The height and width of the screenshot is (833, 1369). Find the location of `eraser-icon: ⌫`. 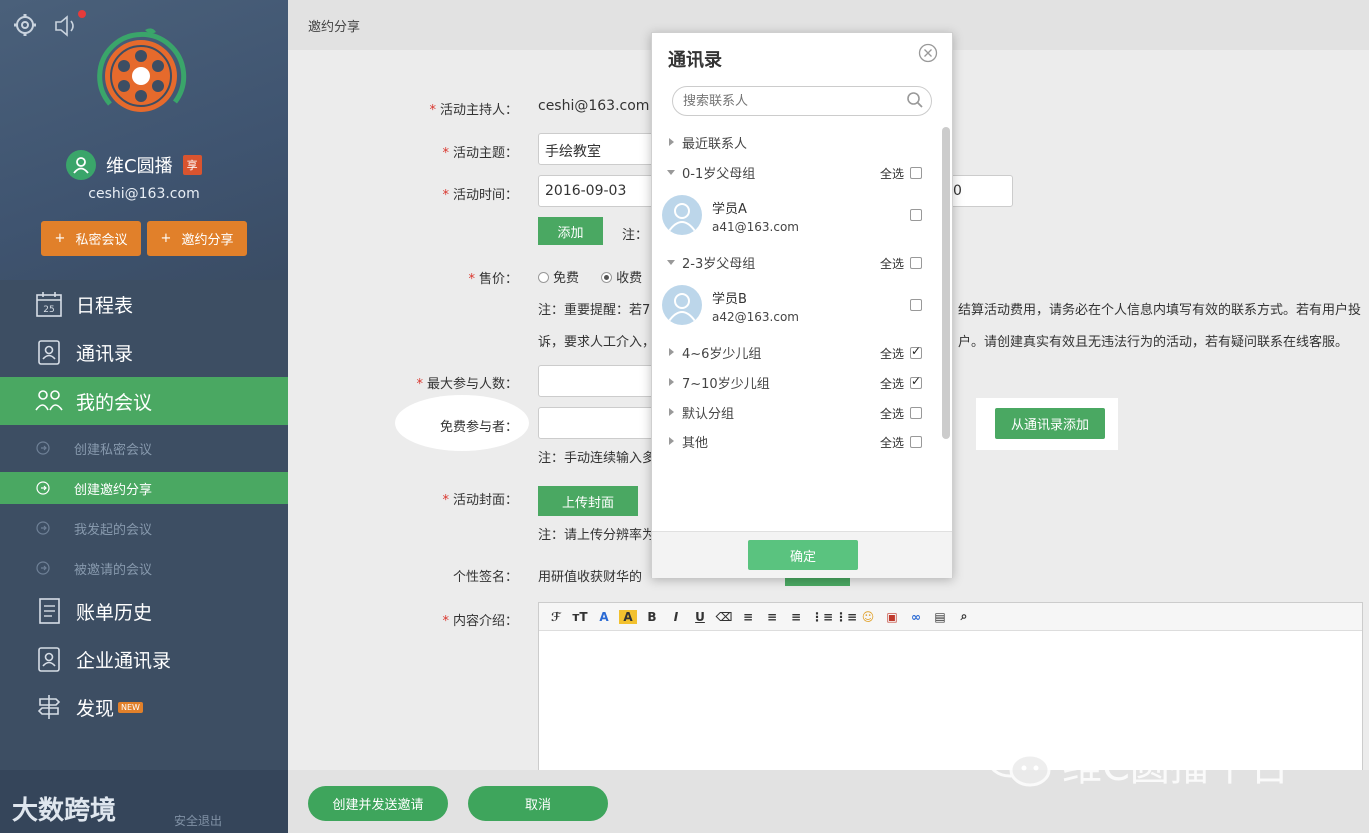

eraser-icon: ⌫ is located at coordinates (724, 617).